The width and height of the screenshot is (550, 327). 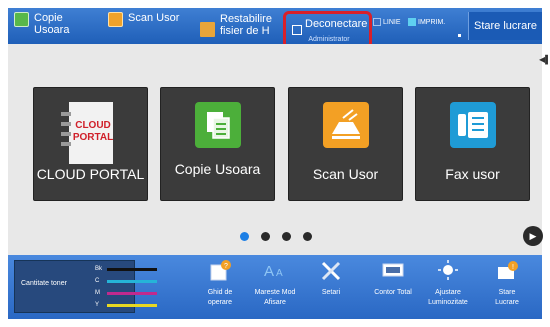 What do you see at coordinates (220, 287) in the screenshot?
I see `operation-guide-button: ? Ghid de operare` at bounding box center [220, 287].